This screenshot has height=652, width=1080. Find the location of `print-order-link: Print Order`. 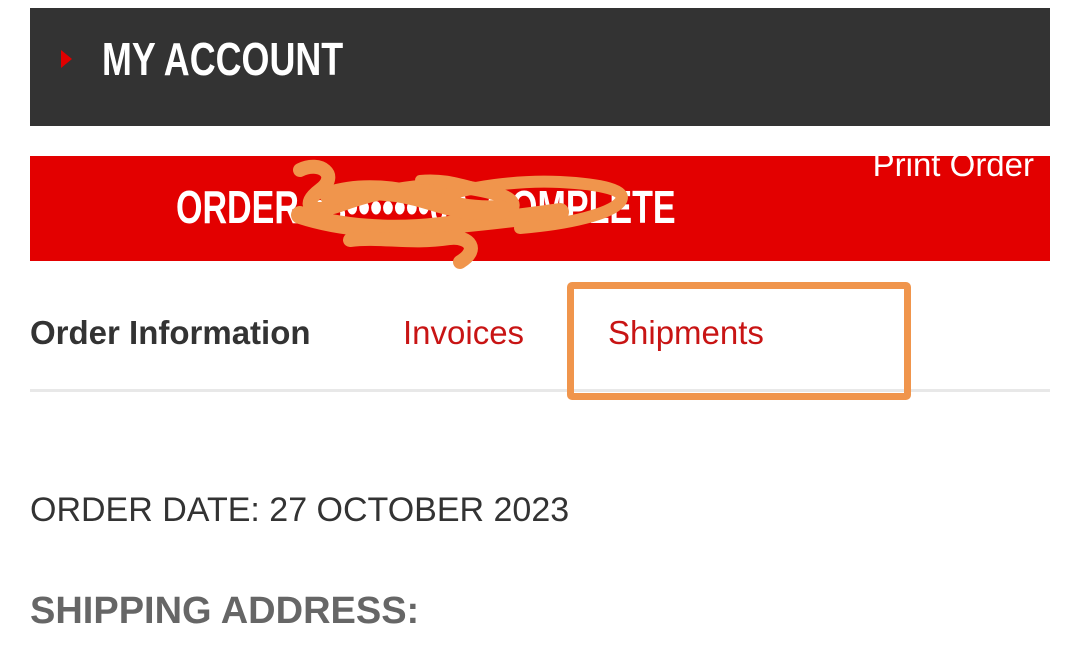

print-order-link: Print Order is located at coordinates (953, 165).